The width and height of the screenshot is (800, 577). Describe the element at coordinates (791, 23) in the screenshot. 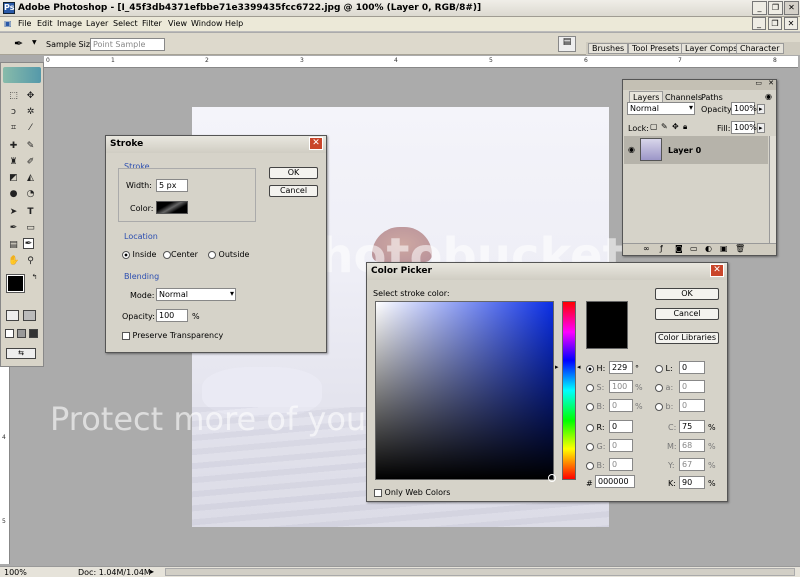

I see `doc-close-button: ✕` at that location.